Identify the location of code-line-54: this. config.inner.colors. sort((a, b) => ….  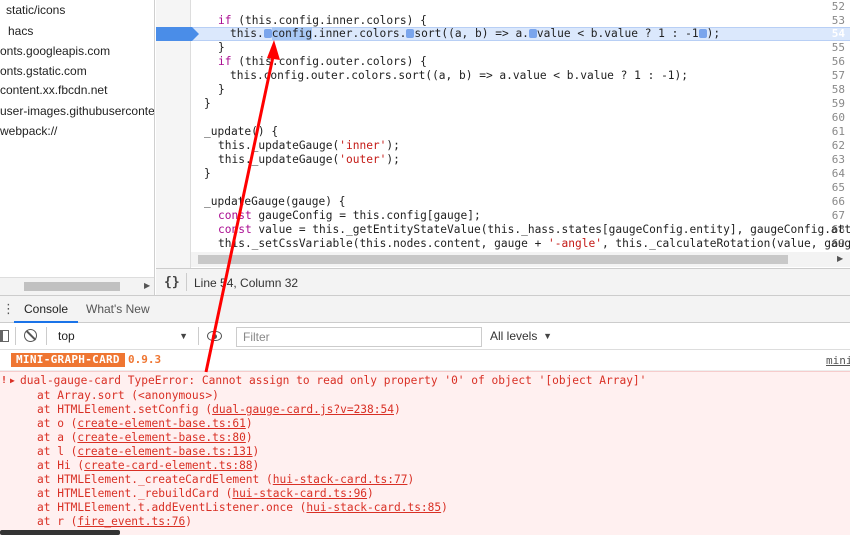
(475, 33).